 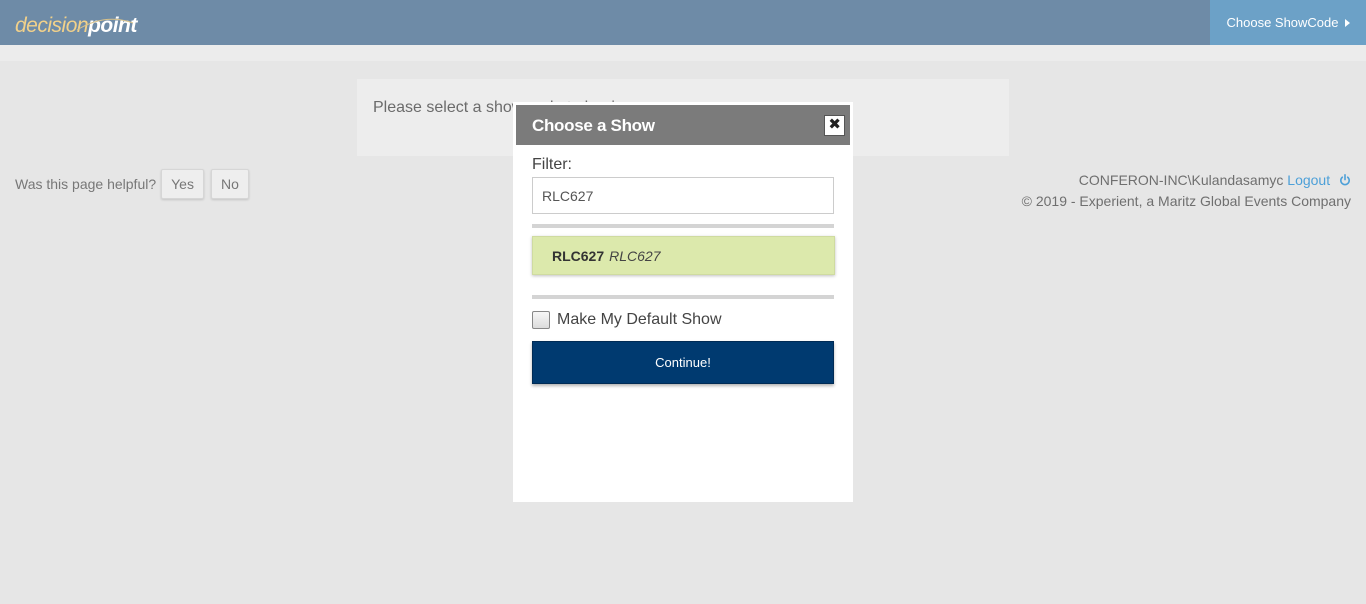 I want to click on filter-input, so click(x=683, y=195).